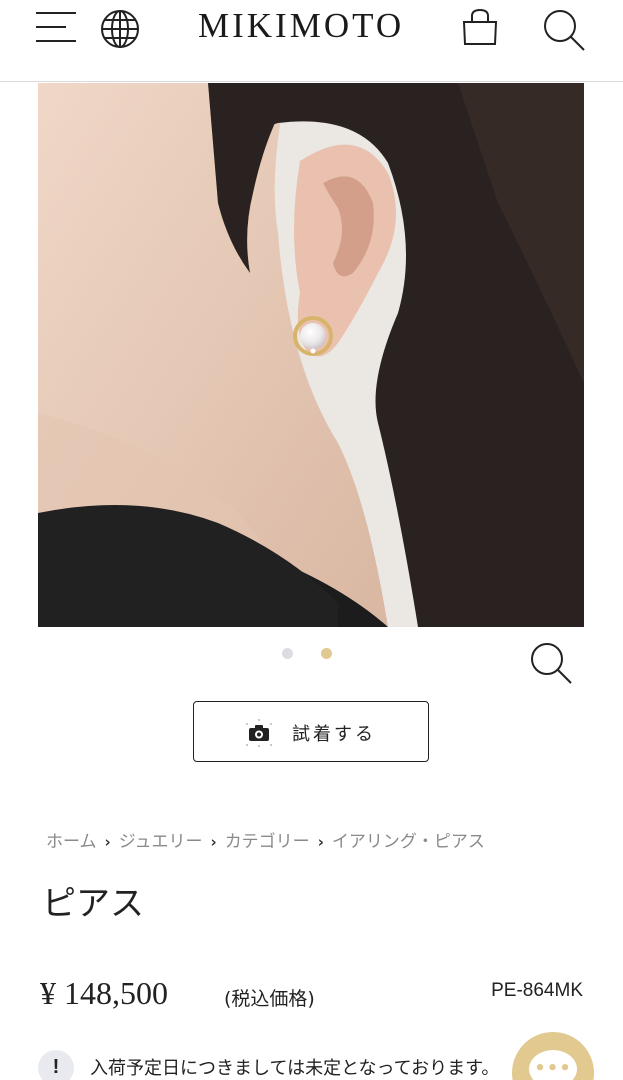 This screenshot has width=623, height=1080. What do you see at coordinates (269, 999) in the screenshot?
I see `tax-note: (税込価格)` at bounding box center [269, 999].